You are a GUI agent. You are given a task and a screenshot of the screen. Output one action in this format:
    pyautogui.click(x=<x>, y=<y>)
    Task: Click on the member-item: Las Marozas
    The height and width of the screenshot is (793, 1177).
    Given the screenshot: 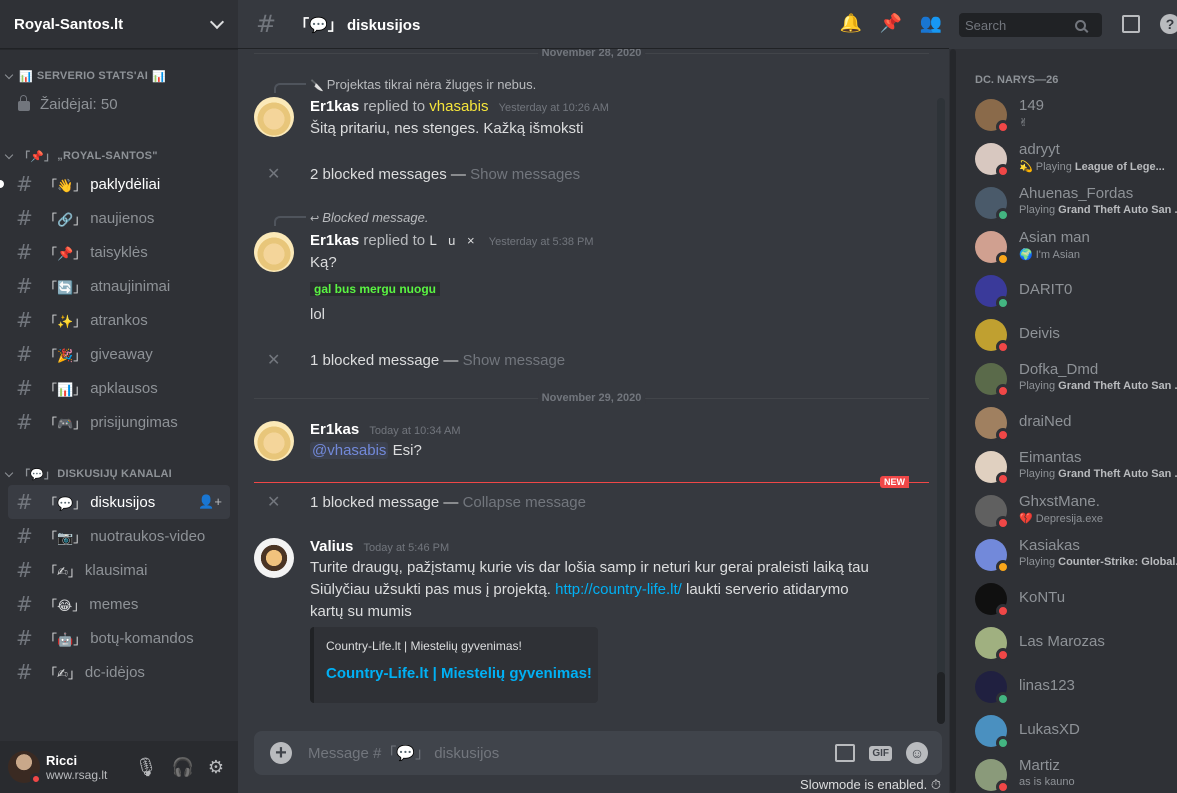 What is the action you would take?
    pyautogui.click(x=1076, y=642)
    